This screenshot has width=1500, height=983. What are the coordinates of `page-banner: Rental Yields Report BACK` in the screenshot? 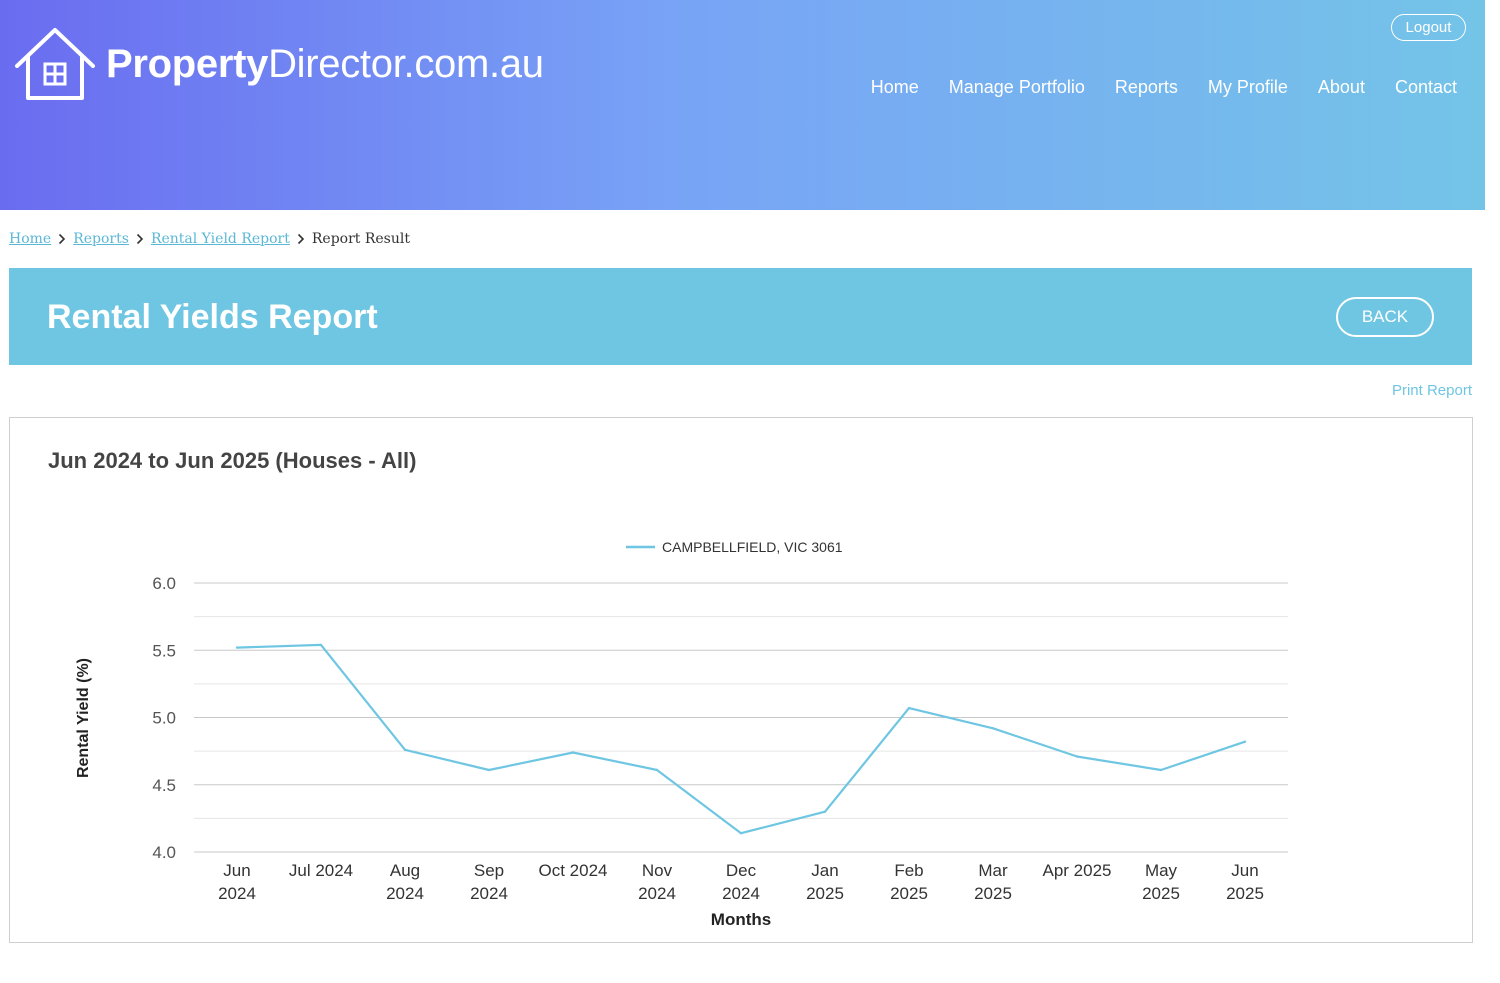 It's located at (740, 316).